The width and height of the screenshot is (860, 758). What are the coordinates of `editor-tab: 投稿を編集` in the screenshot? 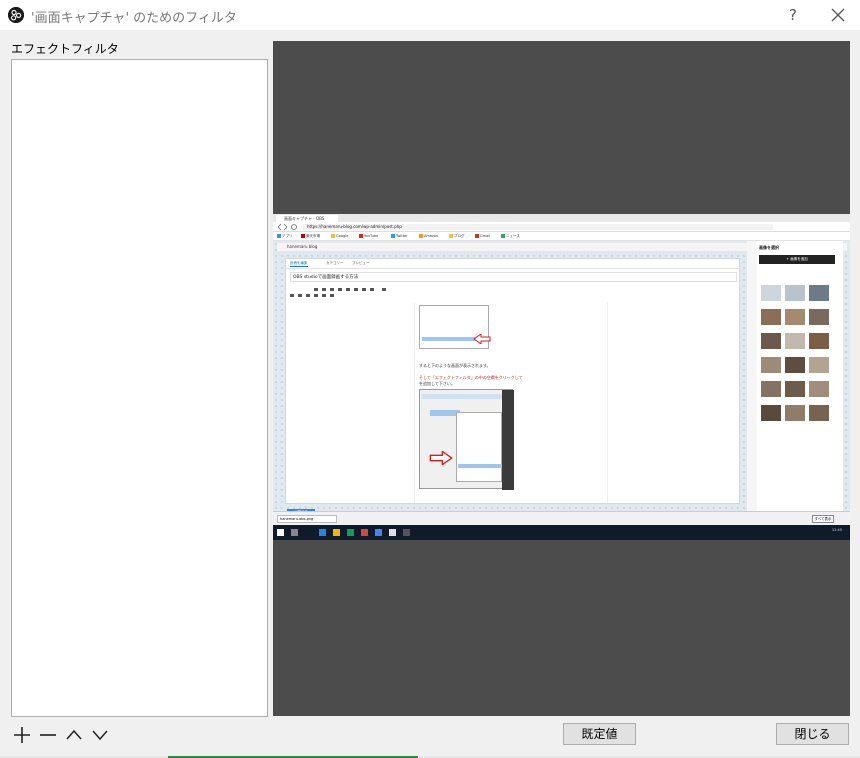 It's located at (299, 264).